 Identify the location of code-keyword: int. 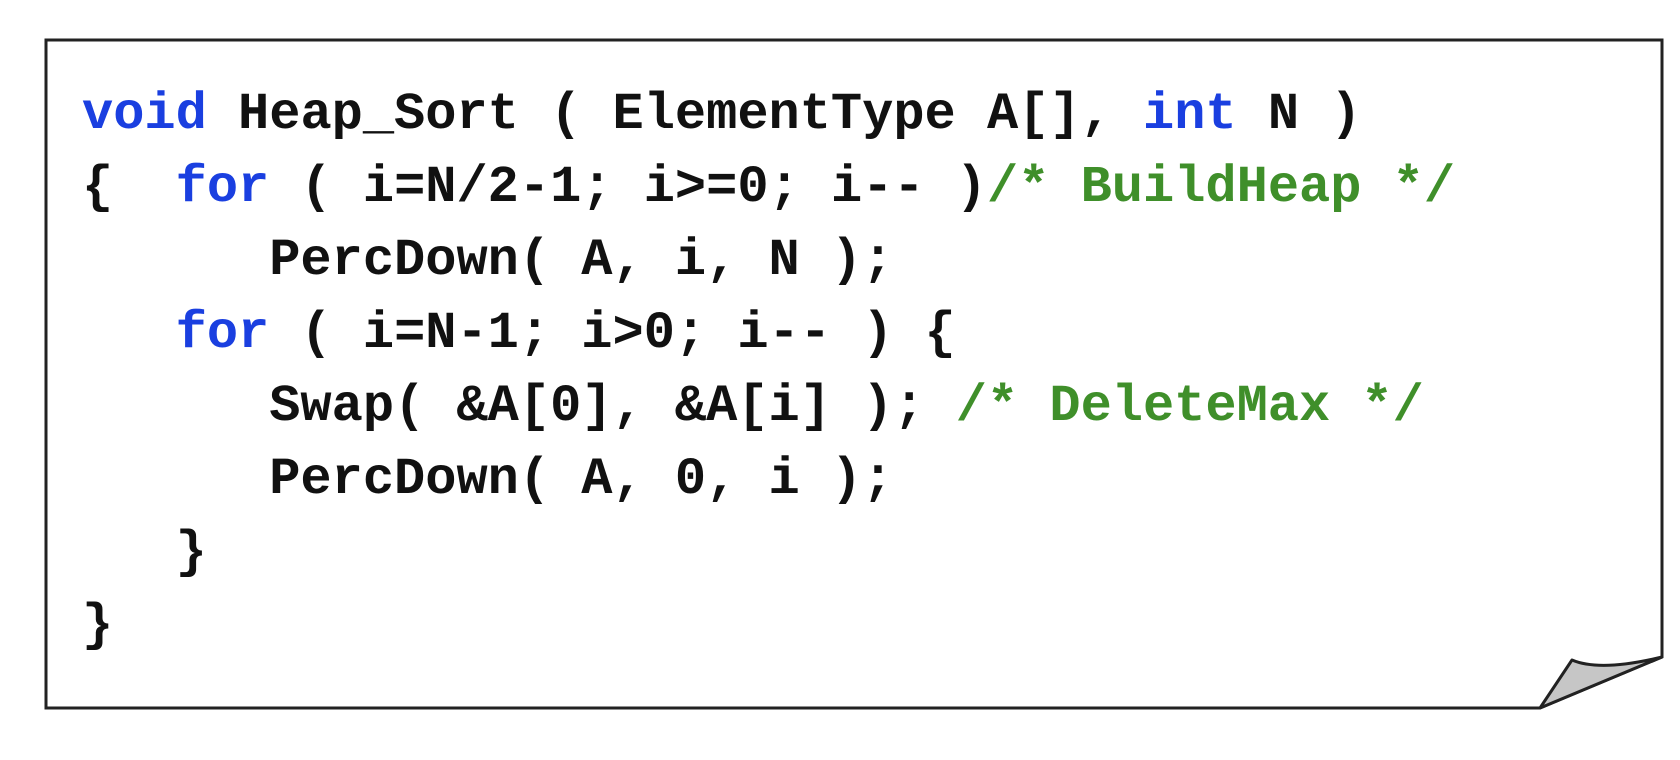
(1189, 114).